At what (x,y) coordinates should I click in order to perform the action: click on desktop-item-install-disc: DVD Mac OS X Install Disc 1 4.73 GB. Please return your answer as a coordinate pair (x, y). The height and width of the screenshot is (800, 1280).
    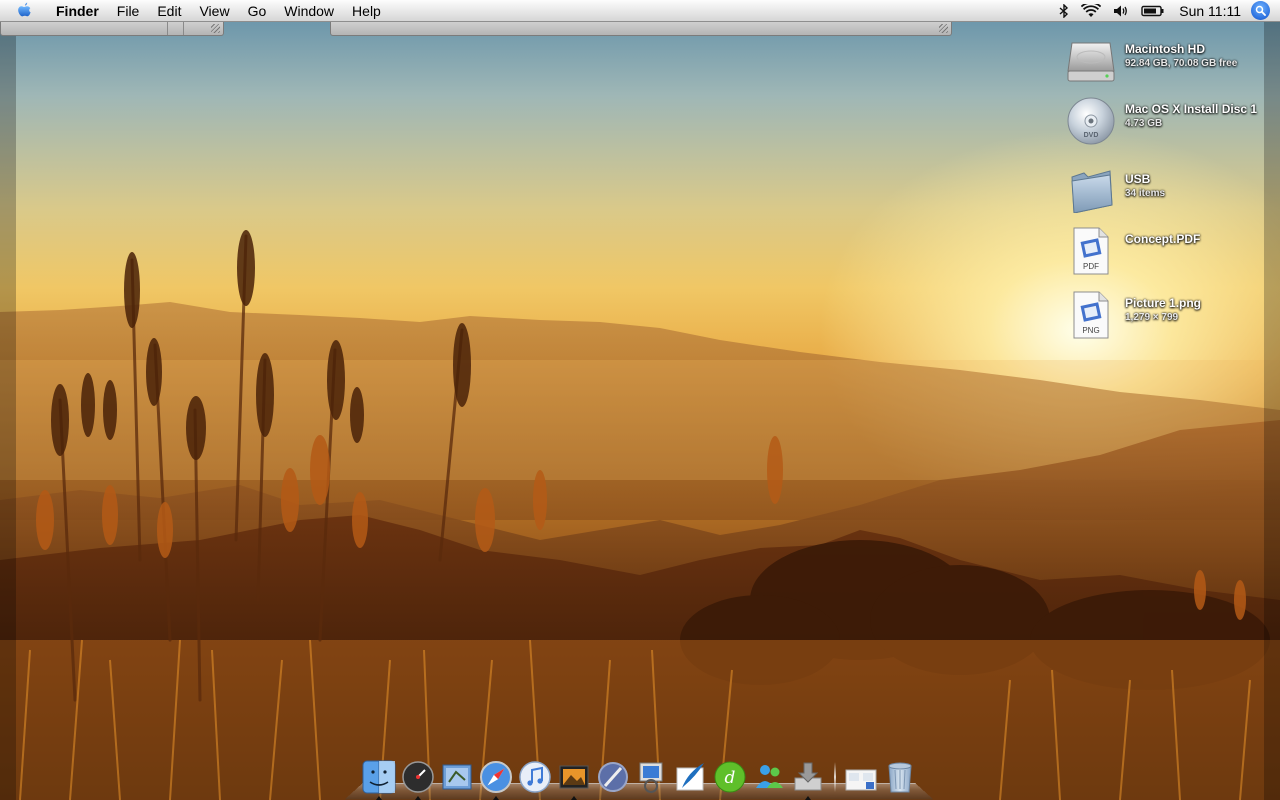
    Looking at the image, I should click on (1169, 121).